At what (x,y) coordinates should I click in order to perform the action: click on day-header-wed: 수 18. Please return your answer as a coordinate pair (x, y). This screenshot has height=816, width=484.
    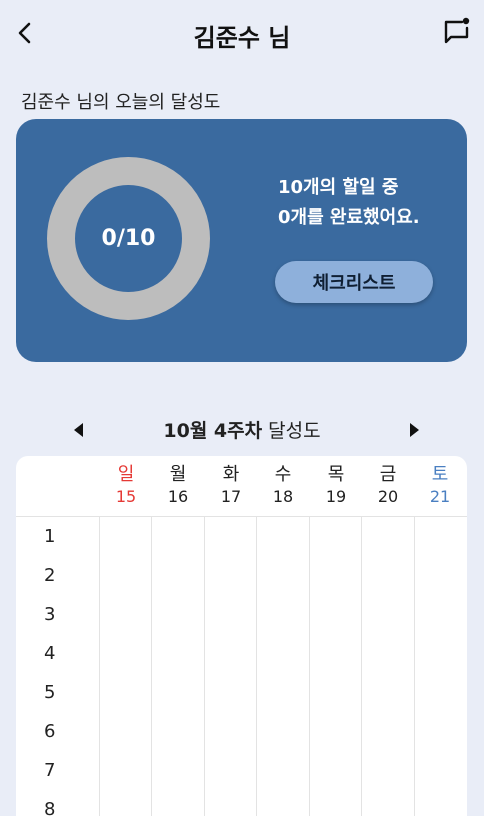
    Looking at the image, I should click on (283, 486).